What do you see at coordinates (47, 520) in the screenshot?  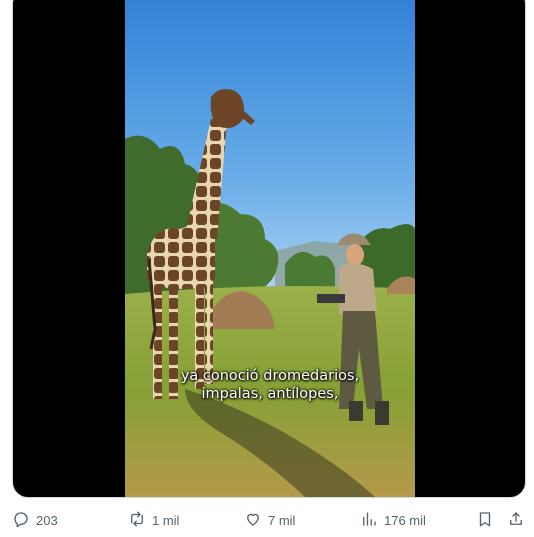 I see `reply-count: 203` at bounding box center [47, 520].